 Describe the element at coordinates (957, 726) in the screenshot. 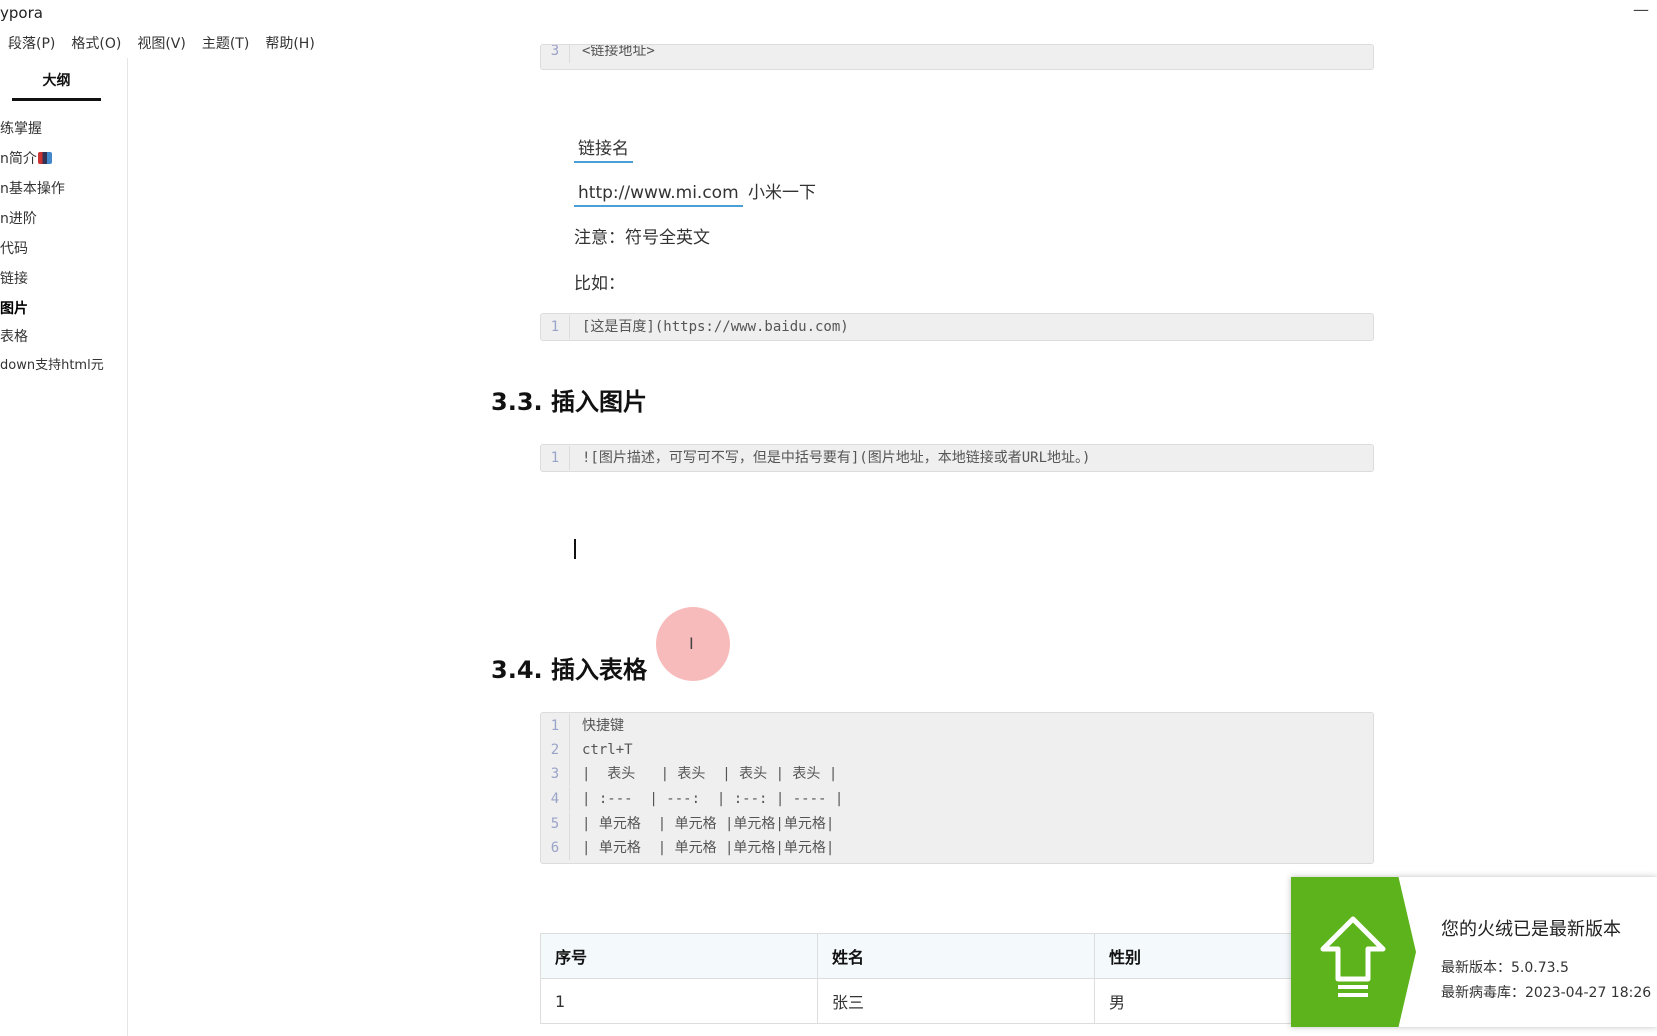

I see `code-line: 1 快捷键` at that location.